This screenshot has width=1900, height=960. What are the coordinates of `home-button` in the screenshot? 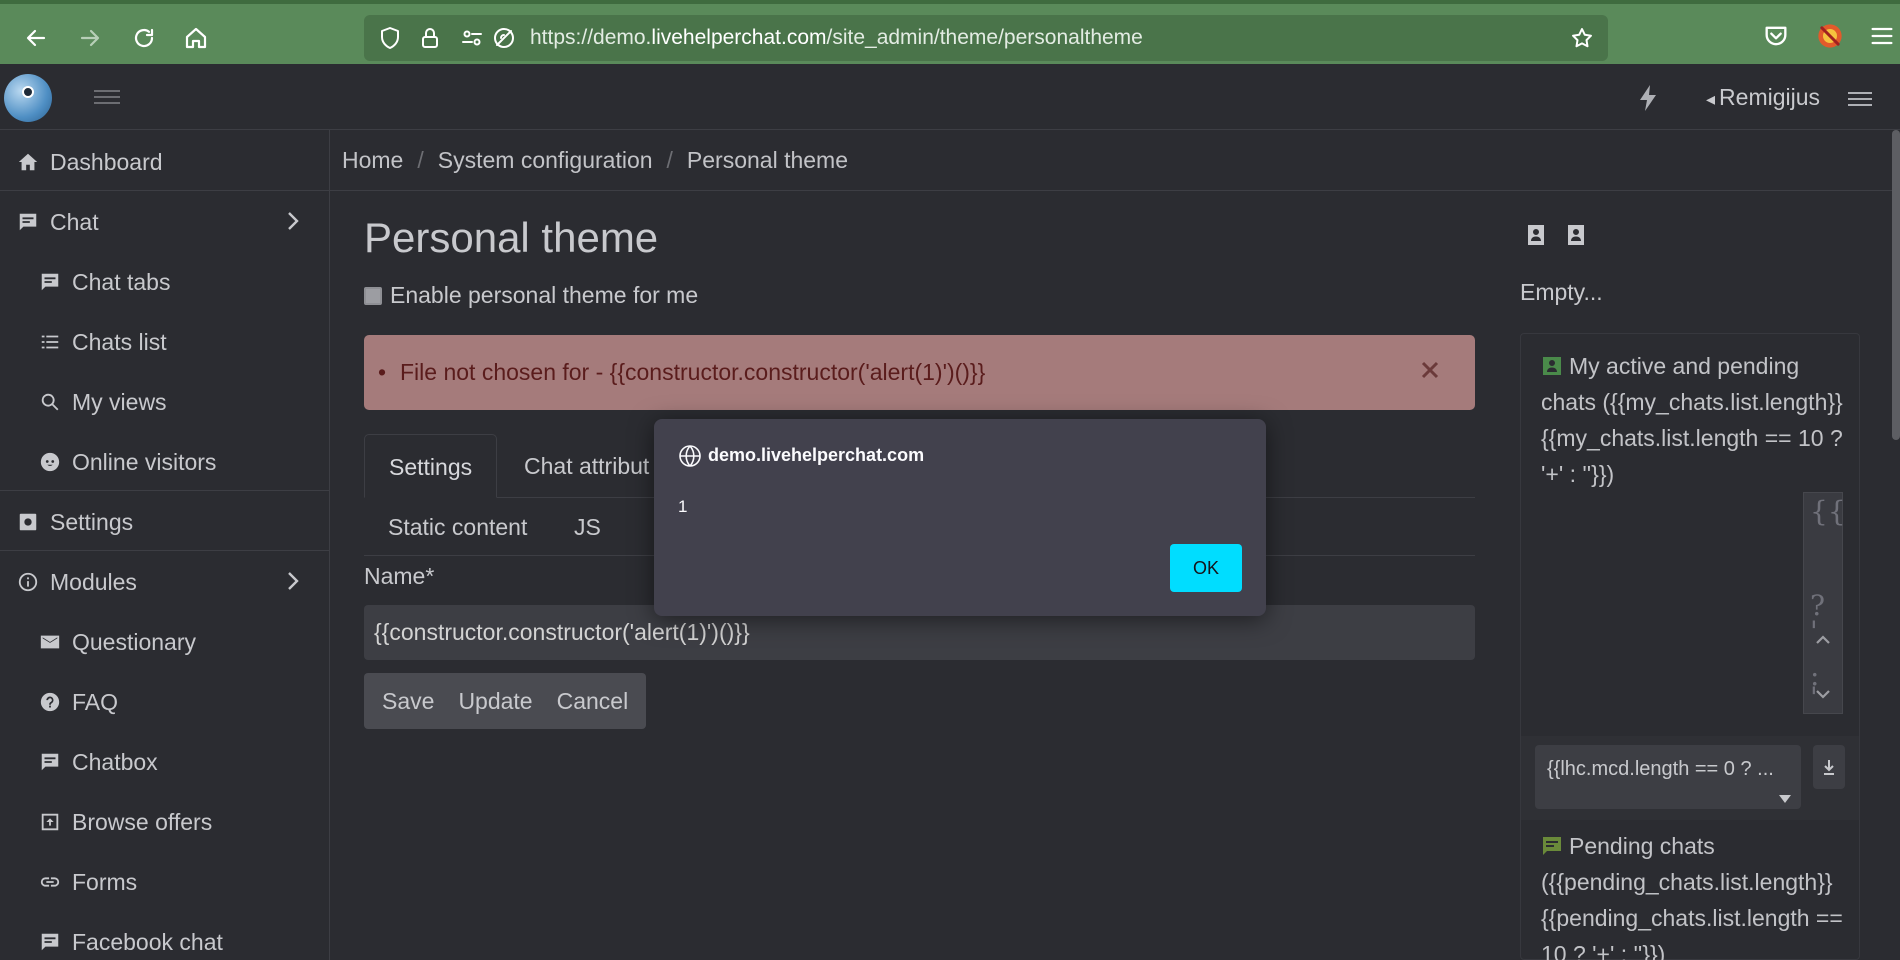 It's located at (196, 38).